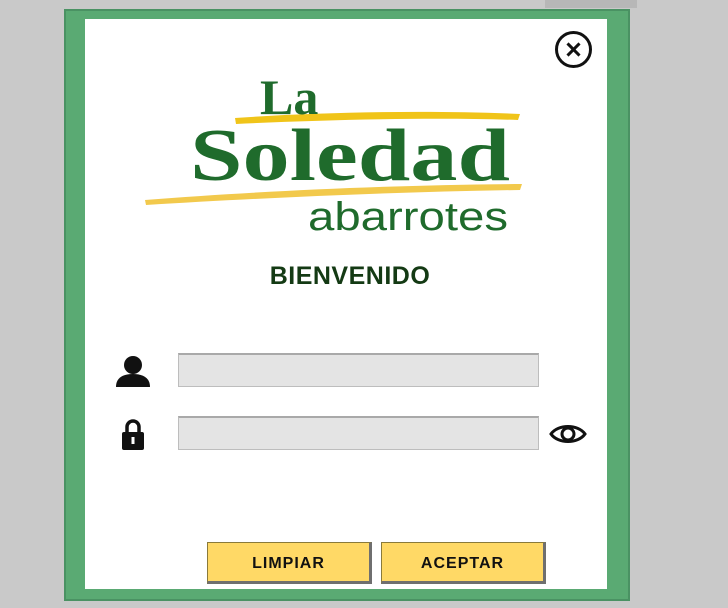 This screenshot has height=608, width=728. I want to click on lock-icon, so click(133, 434).